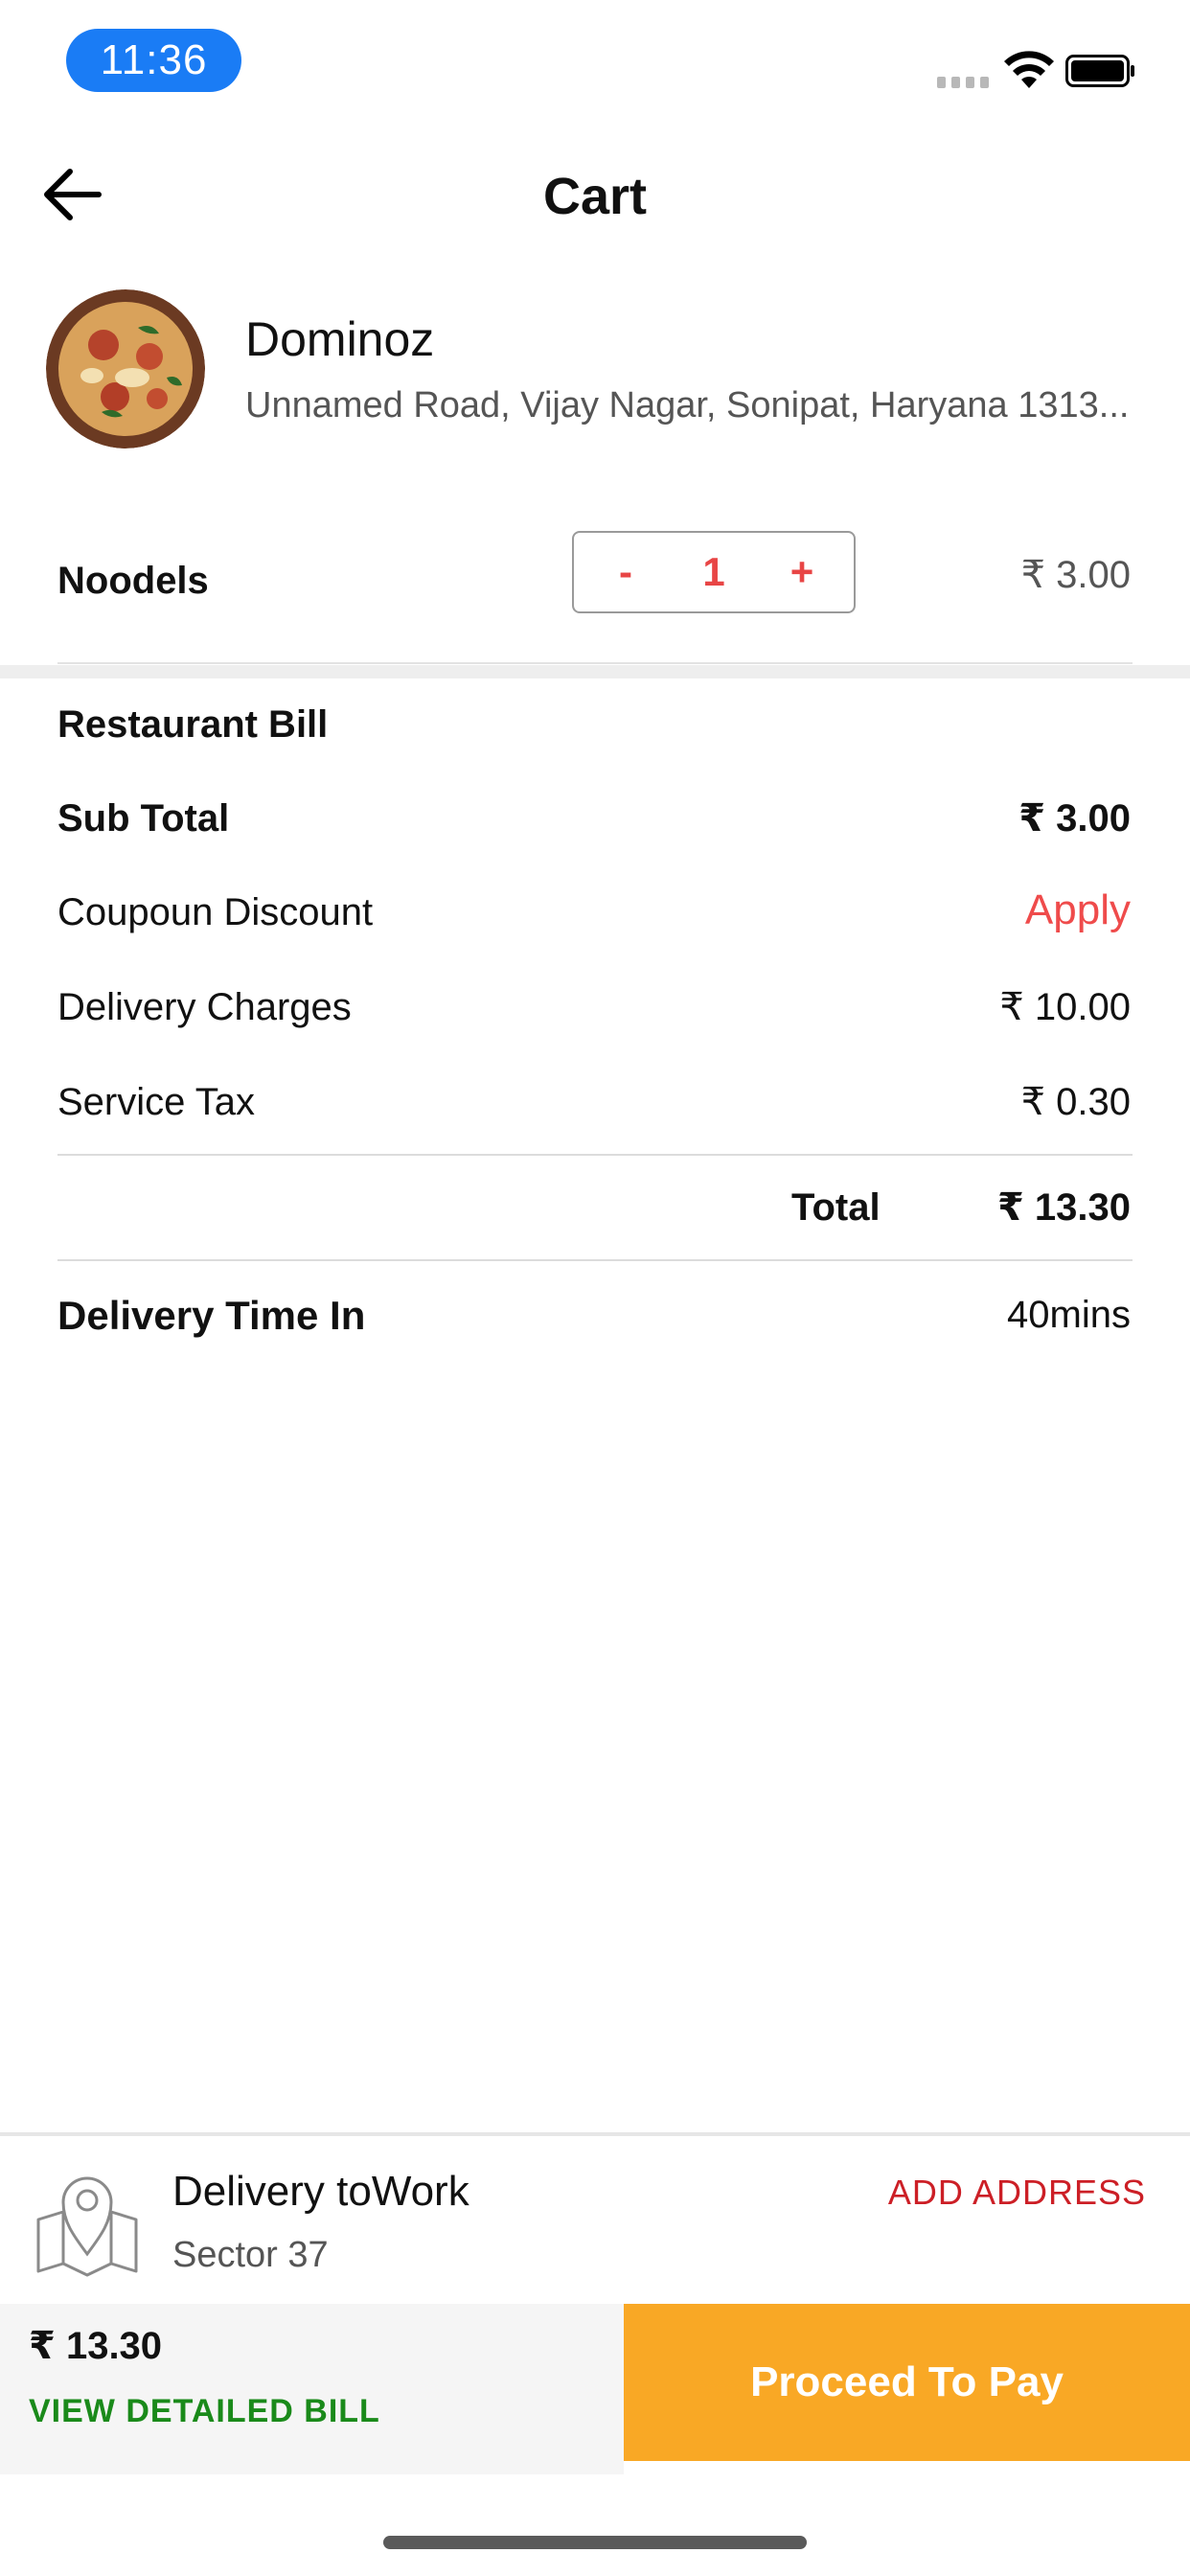  What do you see at coordinates (340, 339) in the screenshot?
I see `restaurant-name: Dominoz` at bounding box center [340, 339].